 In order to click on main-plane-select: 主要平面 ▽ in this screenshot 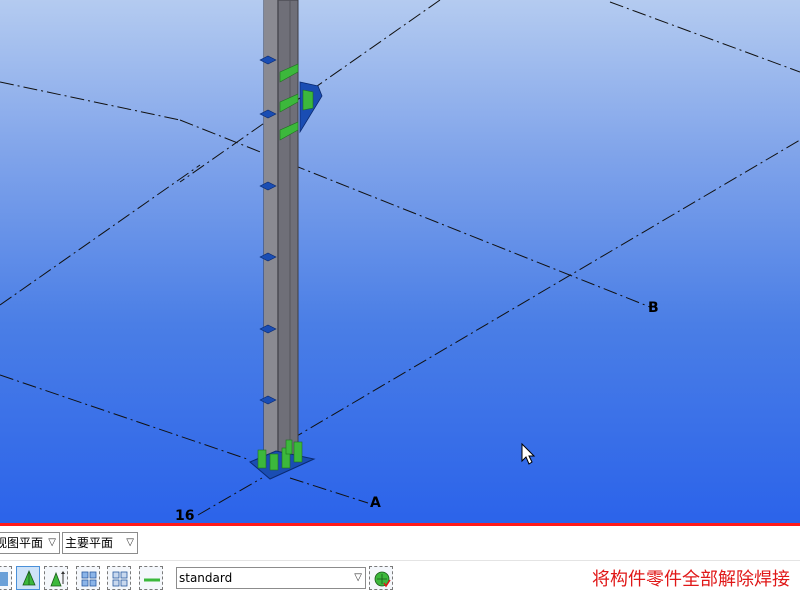, I will do `click(100, 543)`.